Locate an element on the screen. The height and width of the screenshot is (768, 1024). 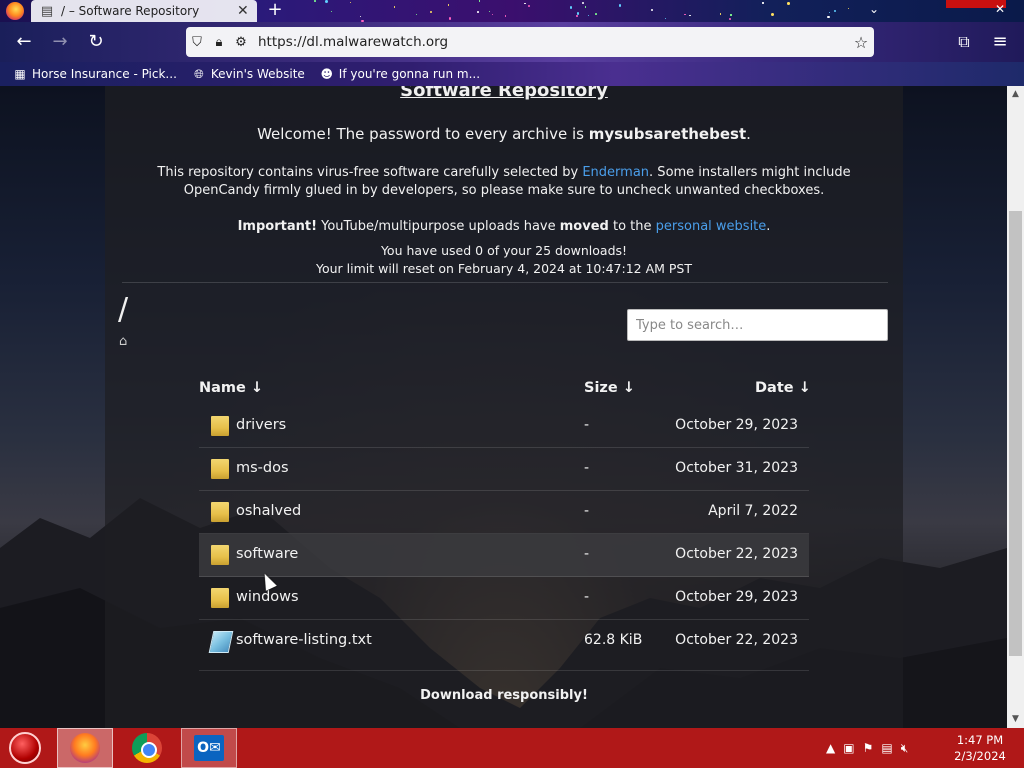
table-row: windows - October 29, 2023 is located at coordinates (504, 598).